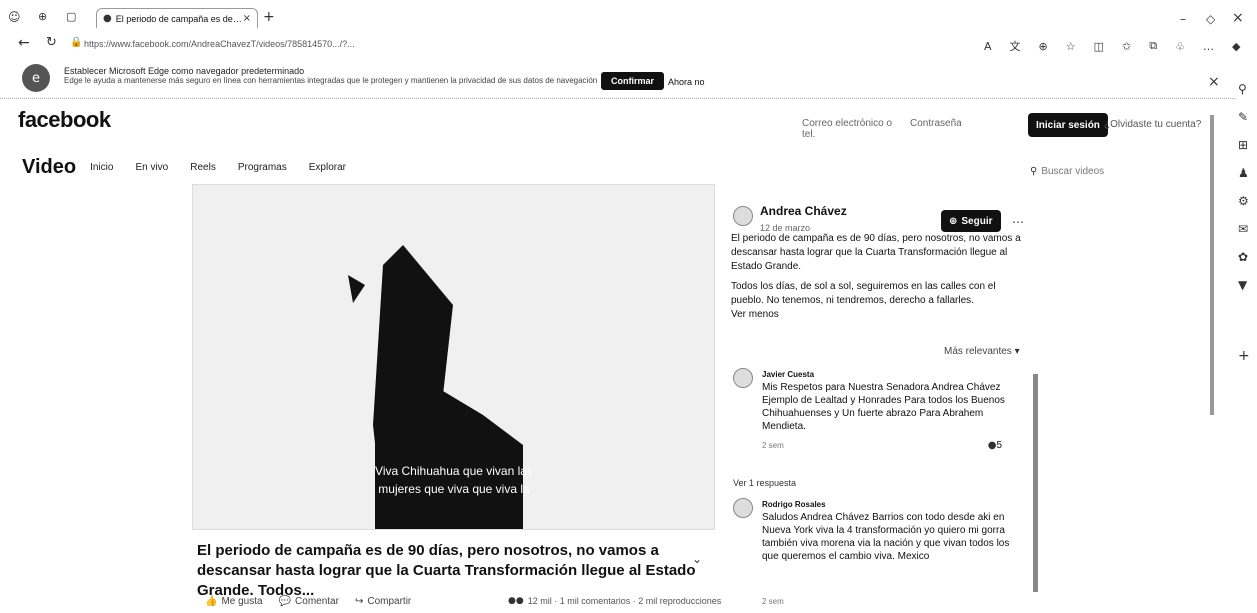 The height and width of the screenshot is (613, 1257). Describe the element at coordinates (633, 81) in the screenshot. I see `confirm-button: Confirmar` at that location.